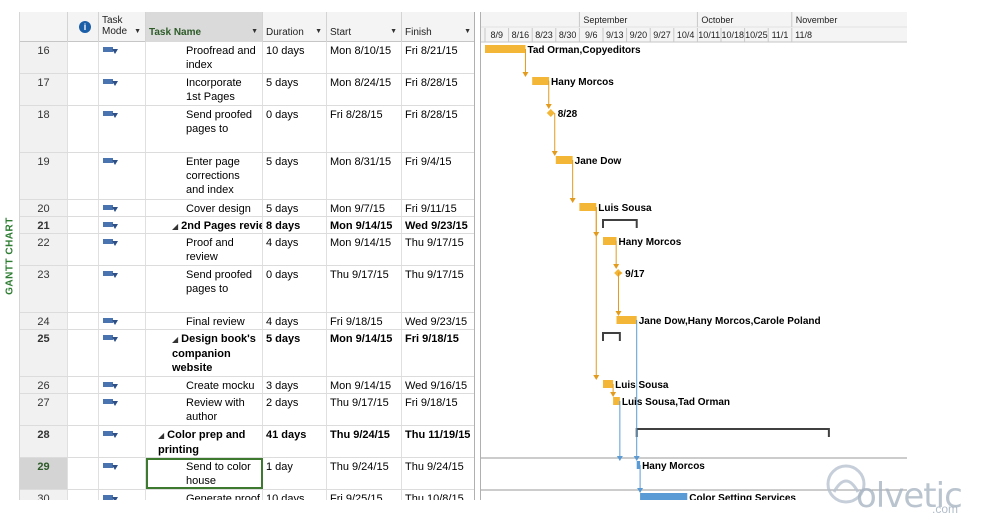  Describe the element at coordinates (295, 385) in the screenshot. I see `duration-cell: 3 days` at that location.